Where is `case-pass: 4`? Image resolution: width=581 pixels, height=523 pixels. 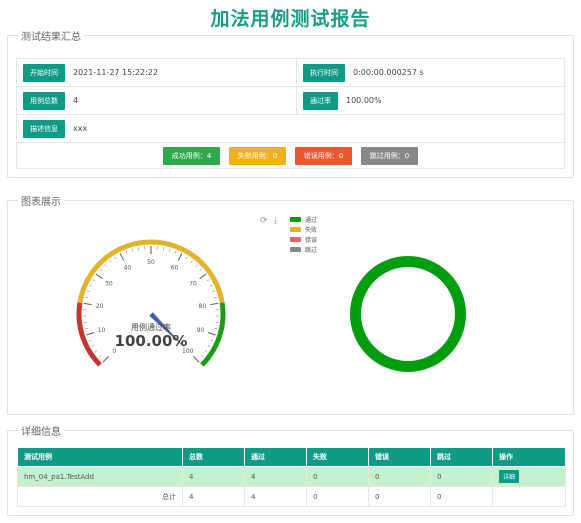 case-pass: 4 is located at coordinates (275, 476).